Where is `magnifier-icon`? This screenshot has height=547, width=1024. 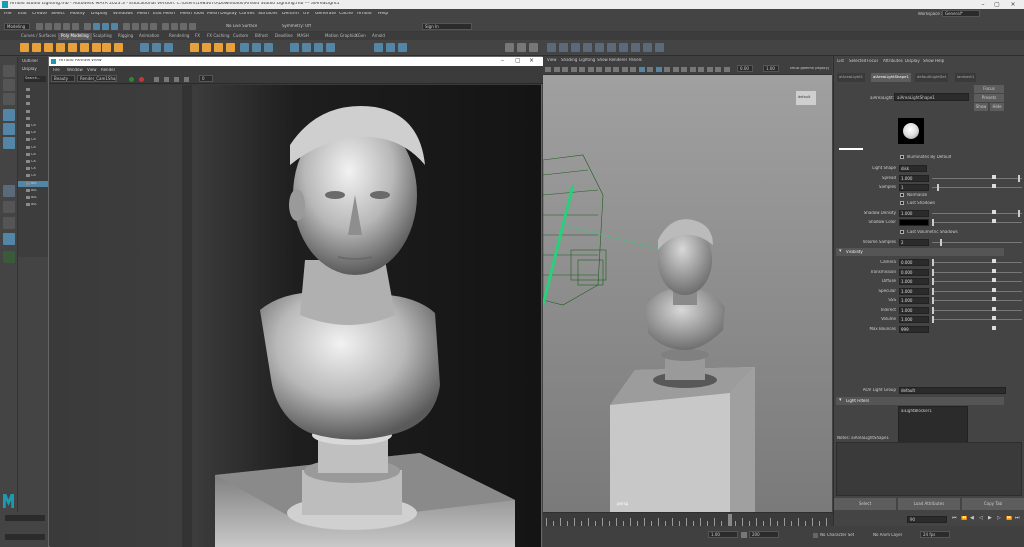 magnifier-icon is located at coordinates (9, 257).